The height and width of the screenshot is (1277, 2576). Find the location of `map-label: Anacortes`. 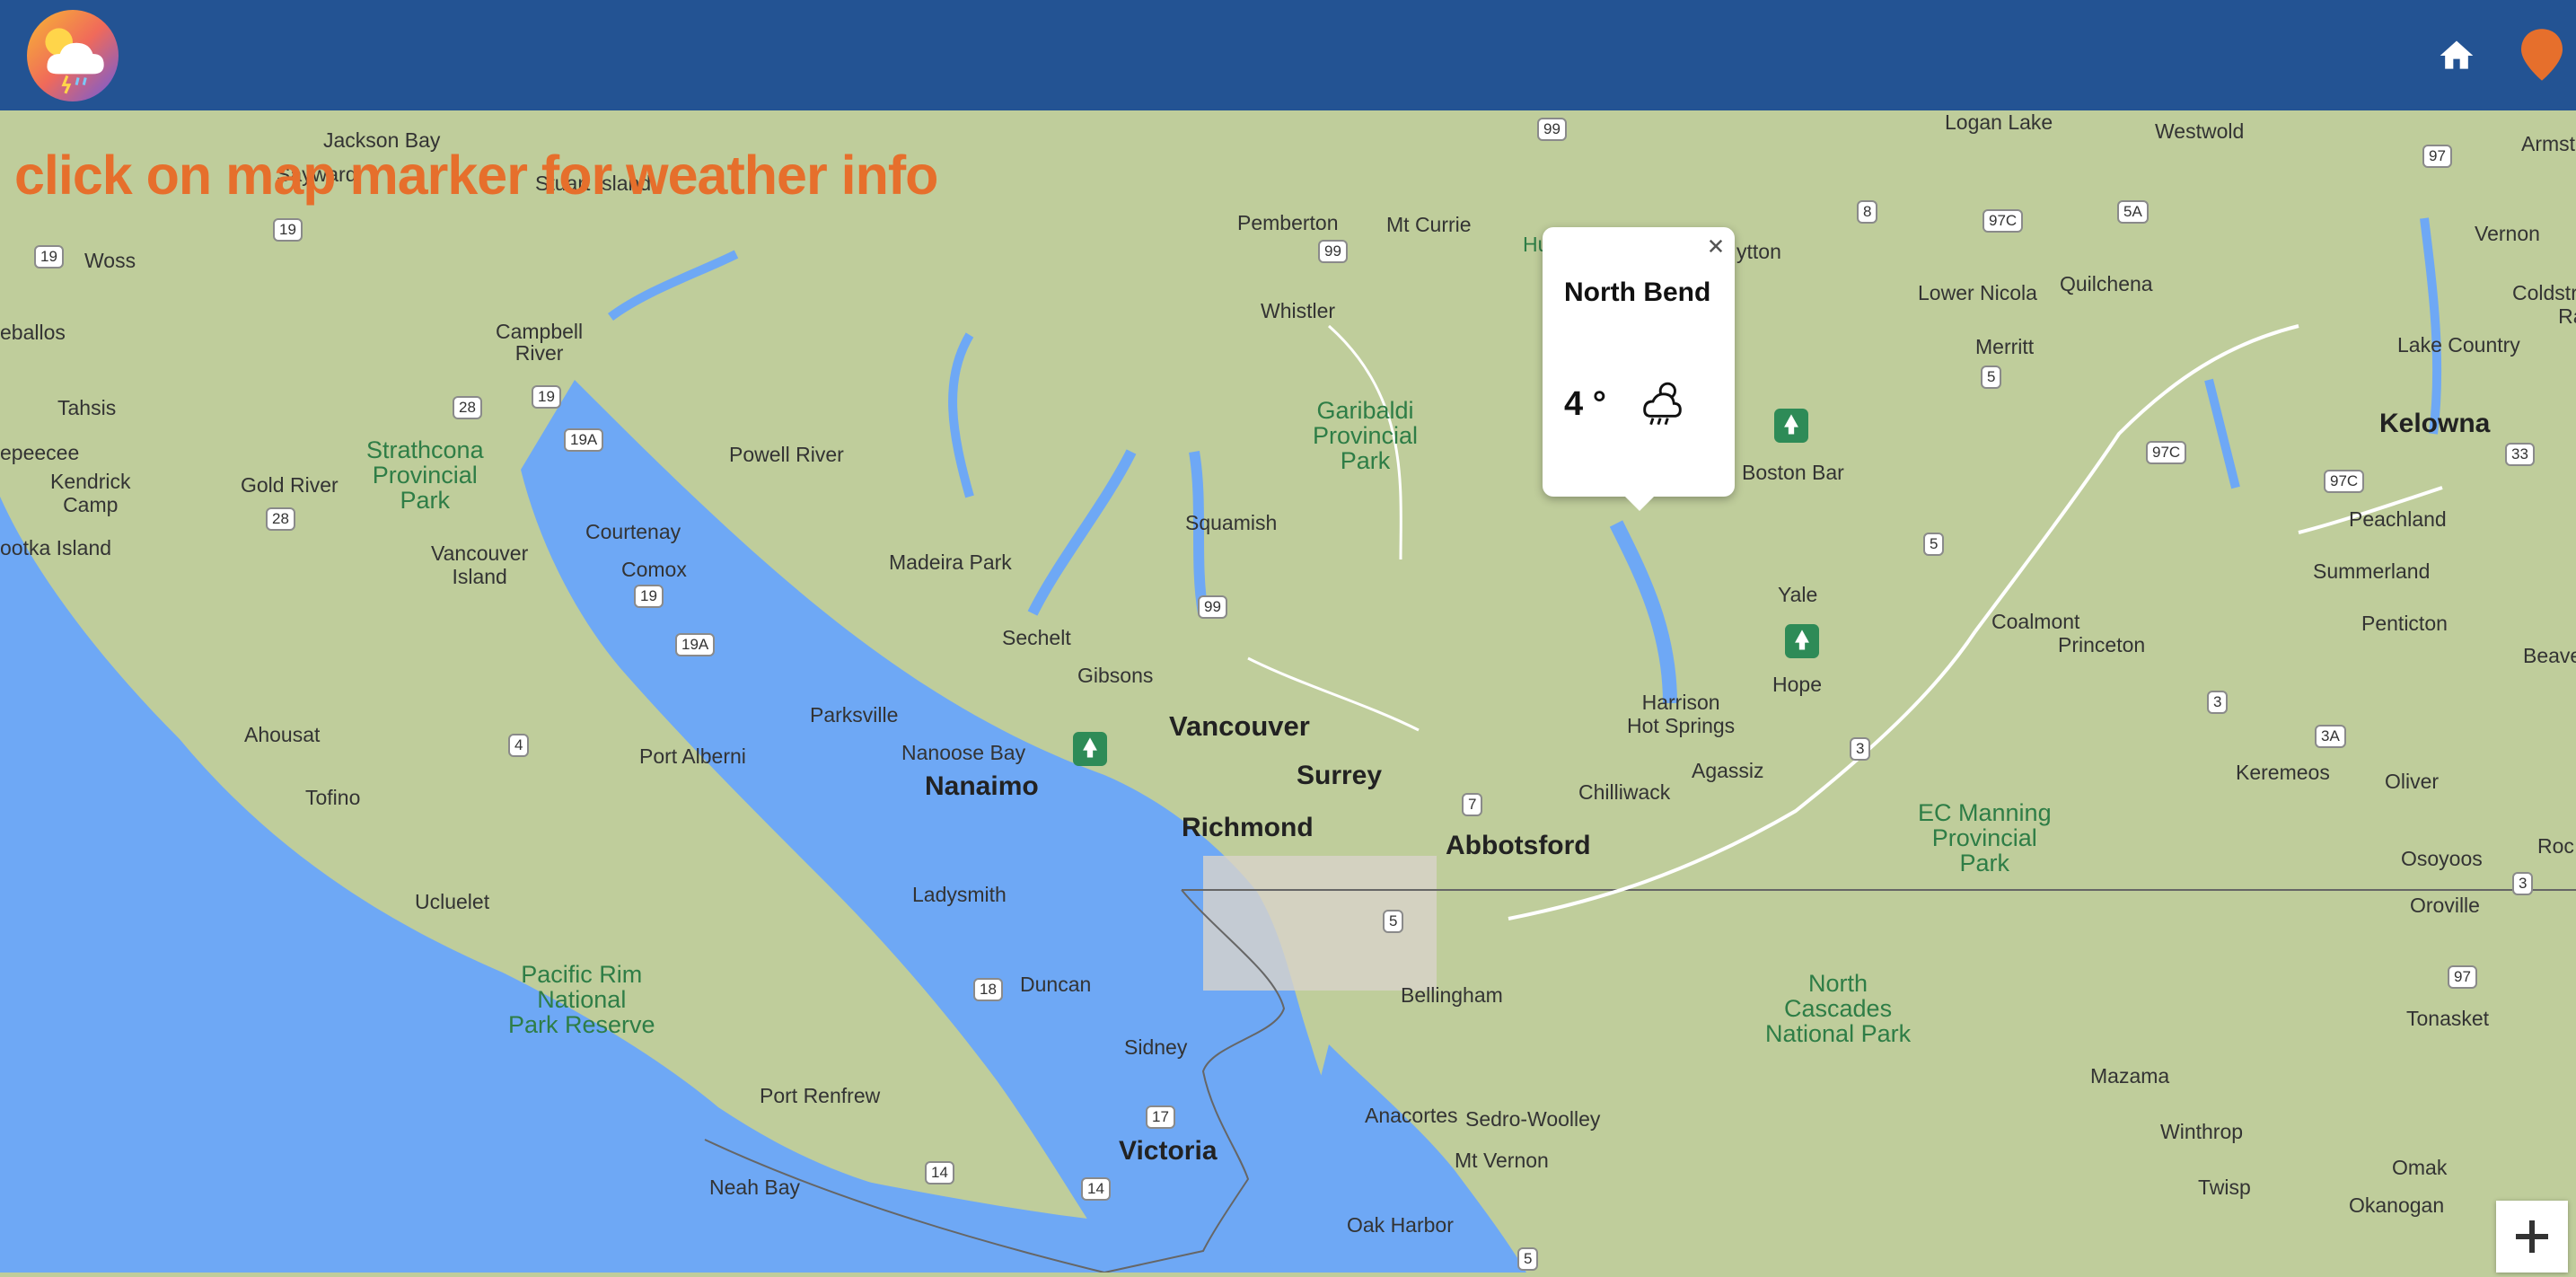

map-label: Anacortes is located at coordinates (1412, 1115).